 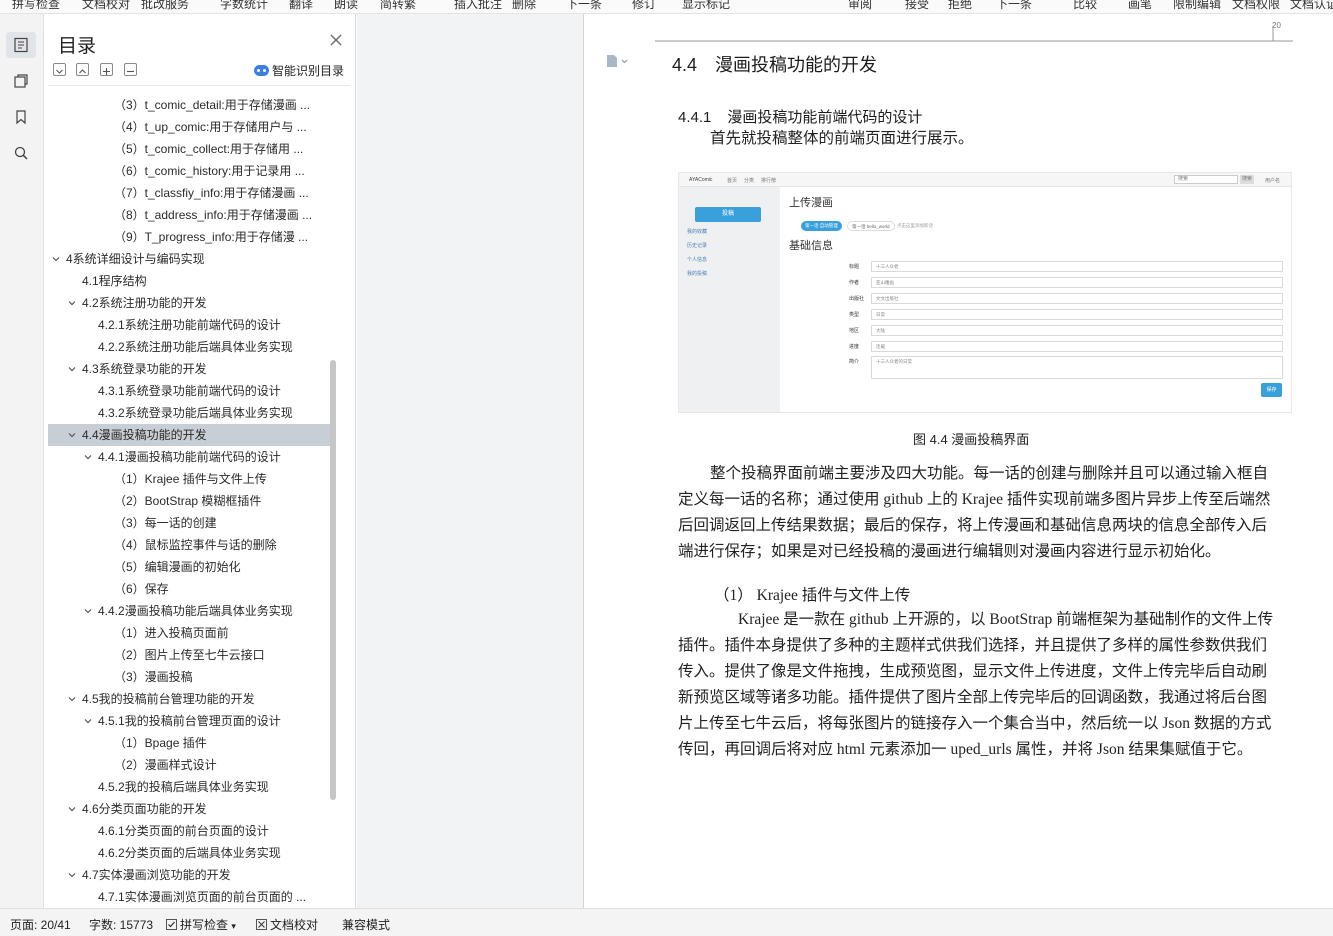 I want to click on toc-item: 4.7实体漫画浏览功能的开发, so click(x=189, y=875).